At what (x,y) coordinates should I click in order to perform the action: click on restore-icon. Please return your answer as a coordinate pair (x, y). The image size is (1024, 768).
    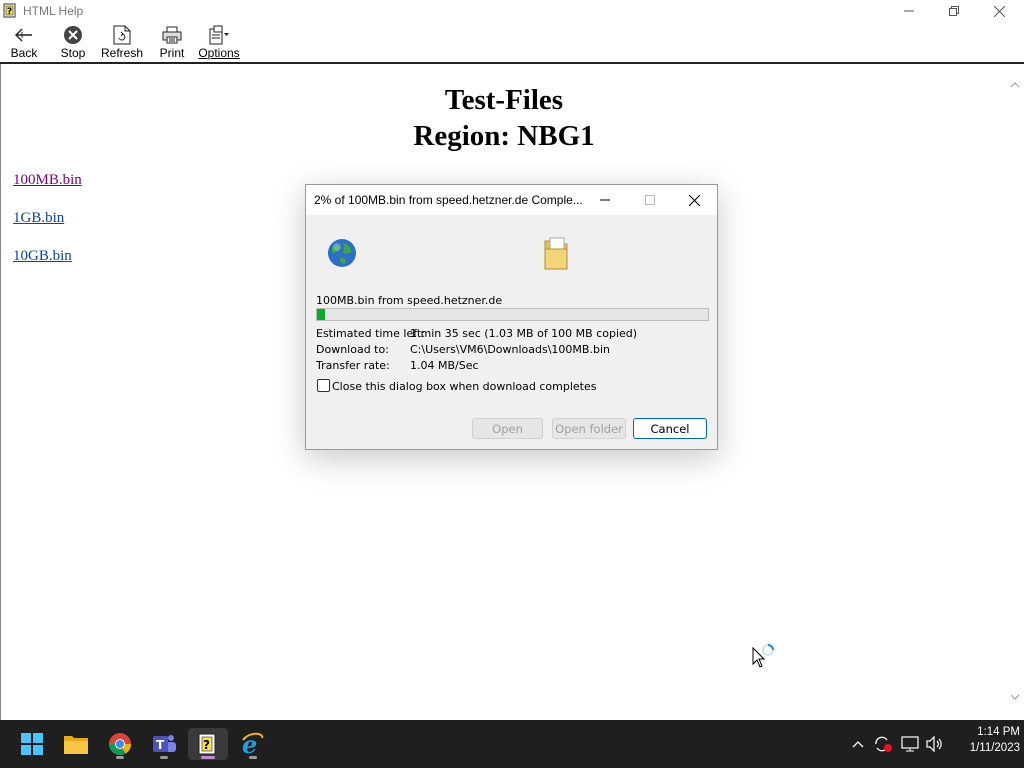
    Looking at the image, I should click on (954, 11).